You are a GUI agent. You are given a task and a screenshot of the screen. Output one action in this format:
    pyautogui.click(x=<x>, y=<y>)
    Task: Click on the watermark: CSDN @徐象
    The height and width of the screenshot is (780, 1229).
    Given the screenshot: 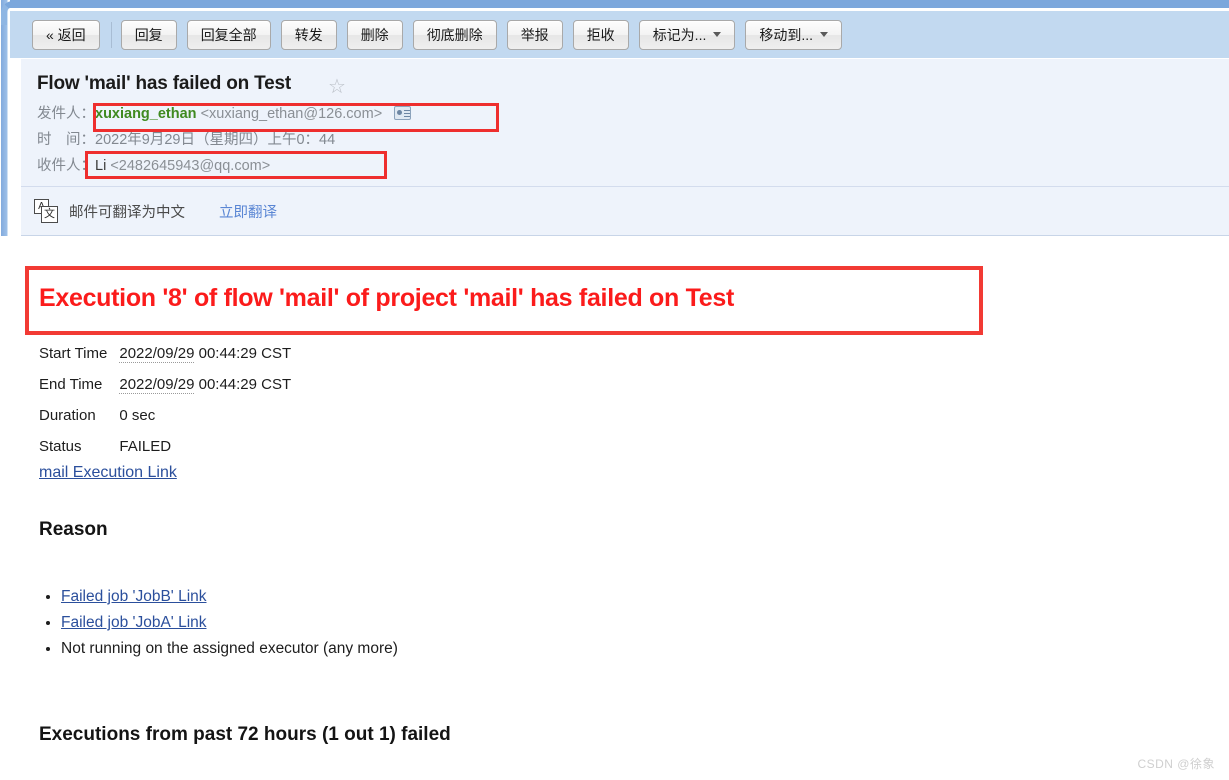 What is the action you would take?
    pyautogui.click(x=1176, y=764)
    